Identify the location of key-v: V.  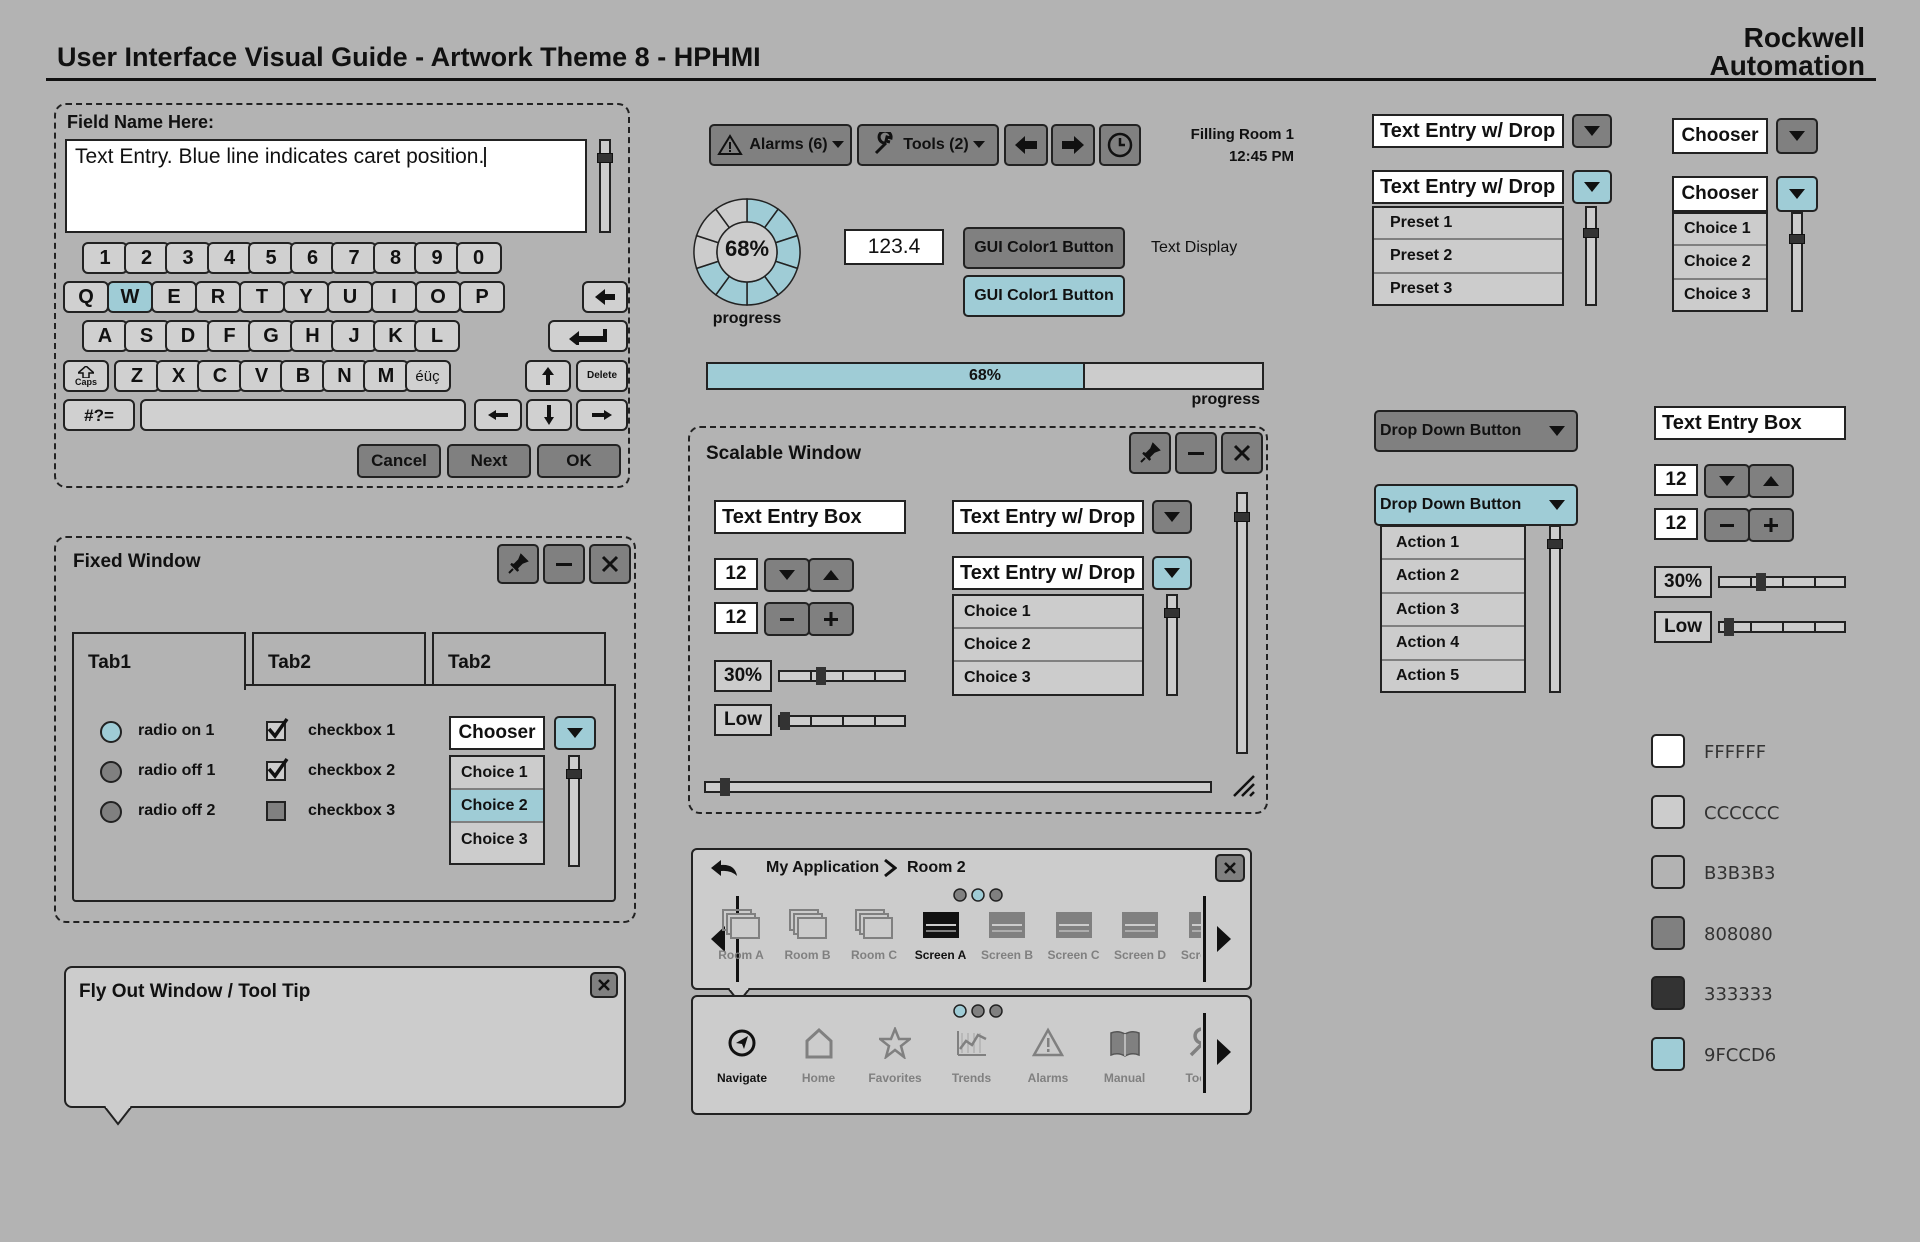
(261, 376).